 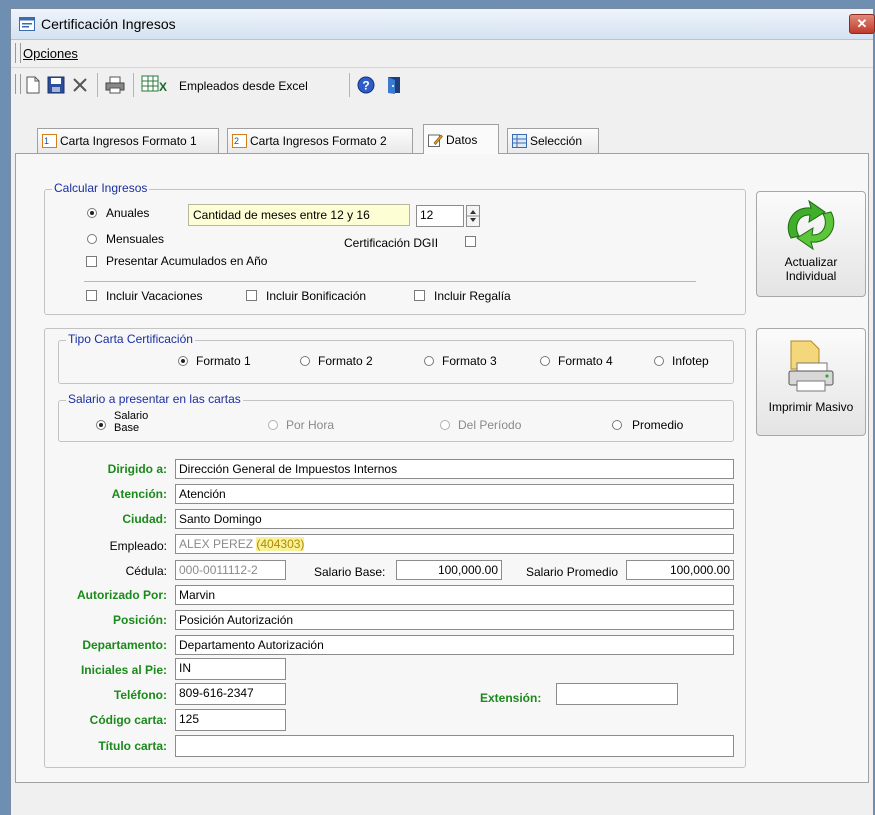 I want to click on svg-text: 1, so click(x=46, y=141).